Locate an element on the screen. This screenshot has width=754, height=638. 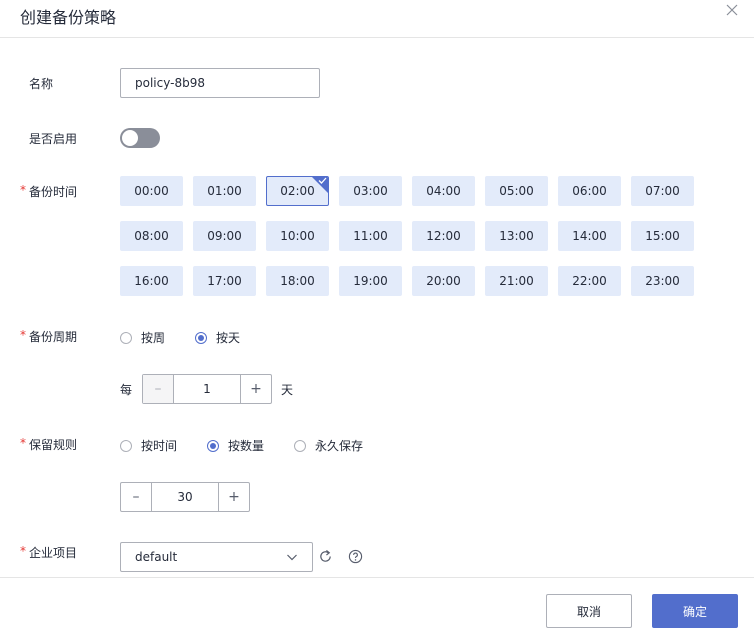
radio-retention-time-label: 按时间 is located at coordinates (159, 446).